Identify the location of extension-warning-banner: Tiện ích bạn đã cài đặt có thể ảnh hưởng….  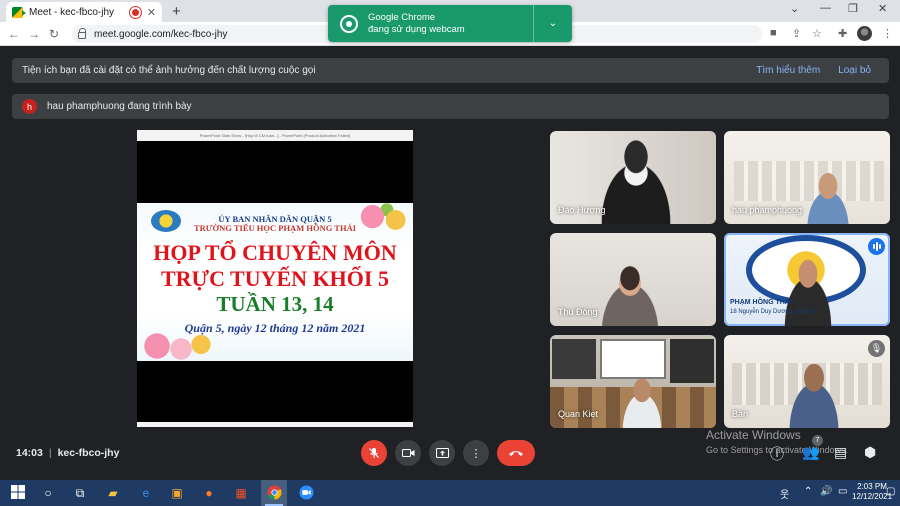
(450, 70).